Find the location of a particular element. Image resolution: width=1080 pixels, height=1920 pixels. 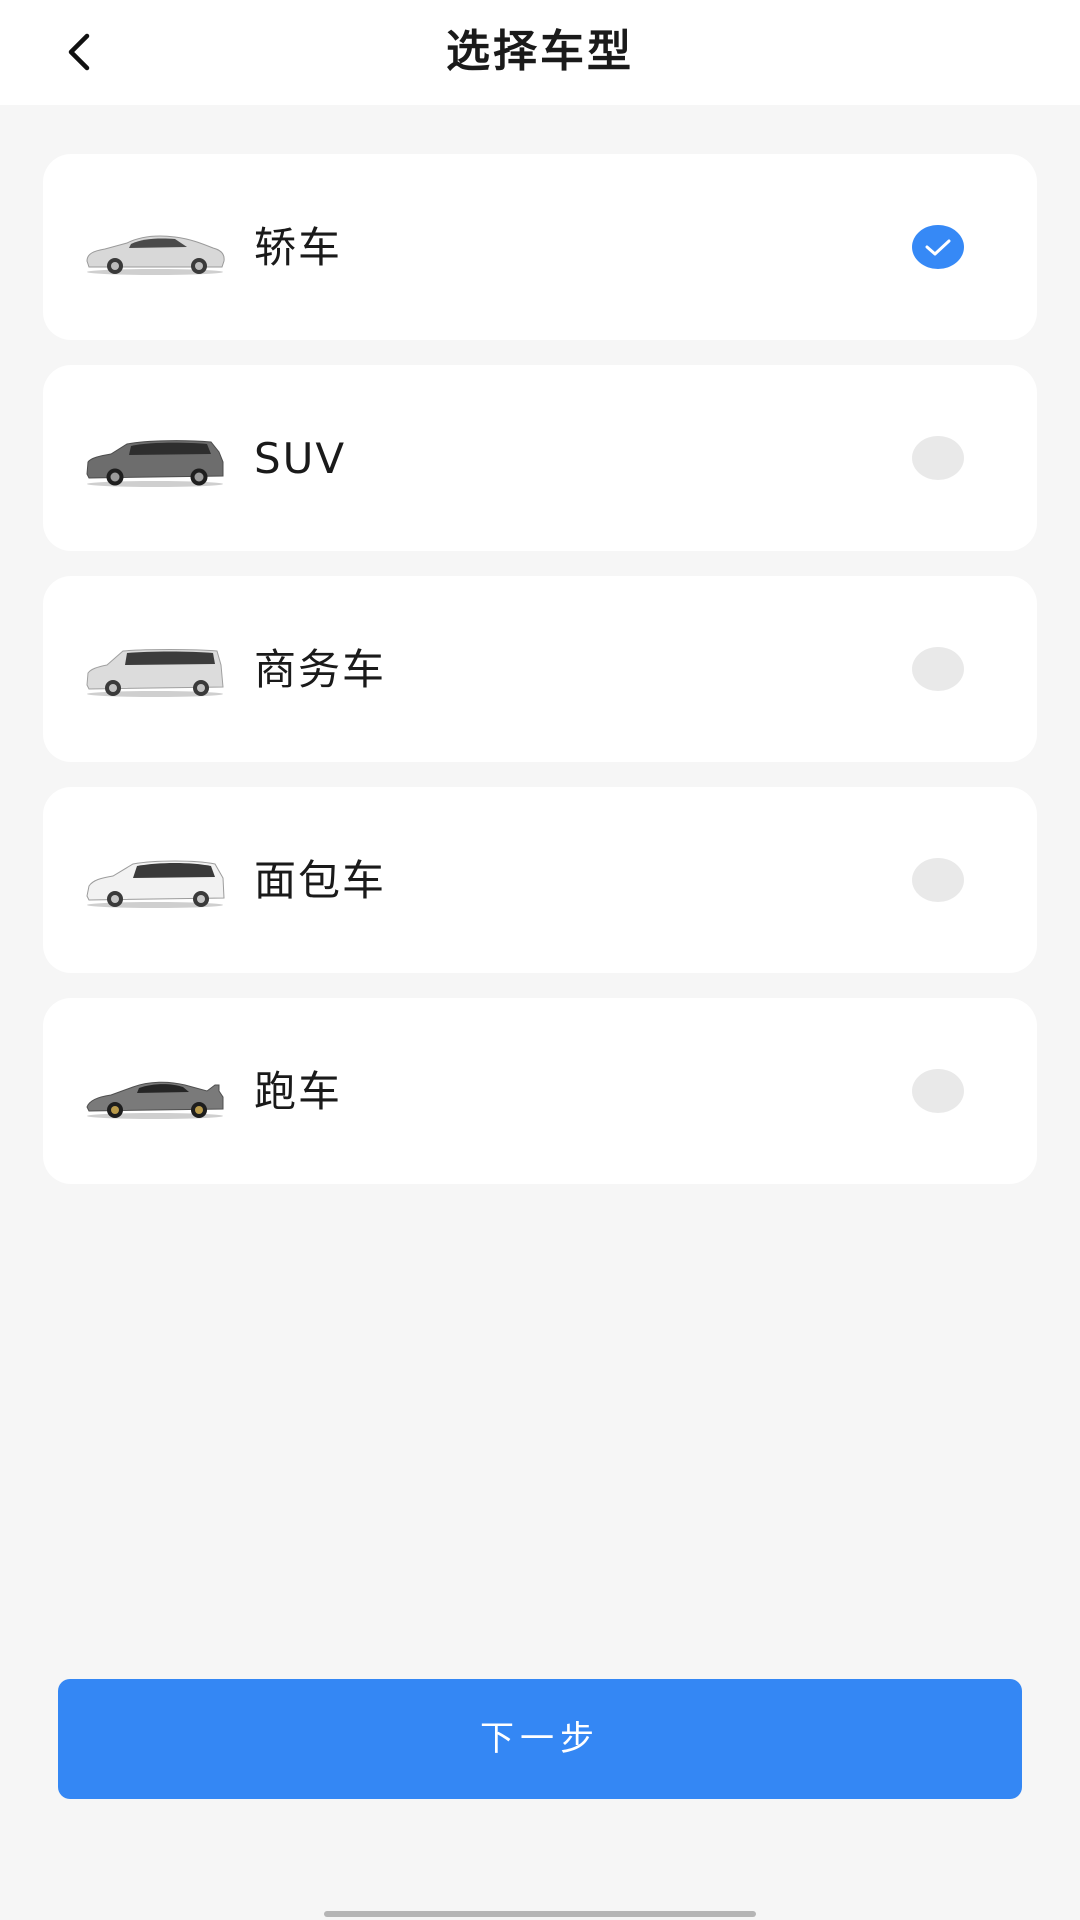

checkmark-icon is located at coordinates (938, 247).